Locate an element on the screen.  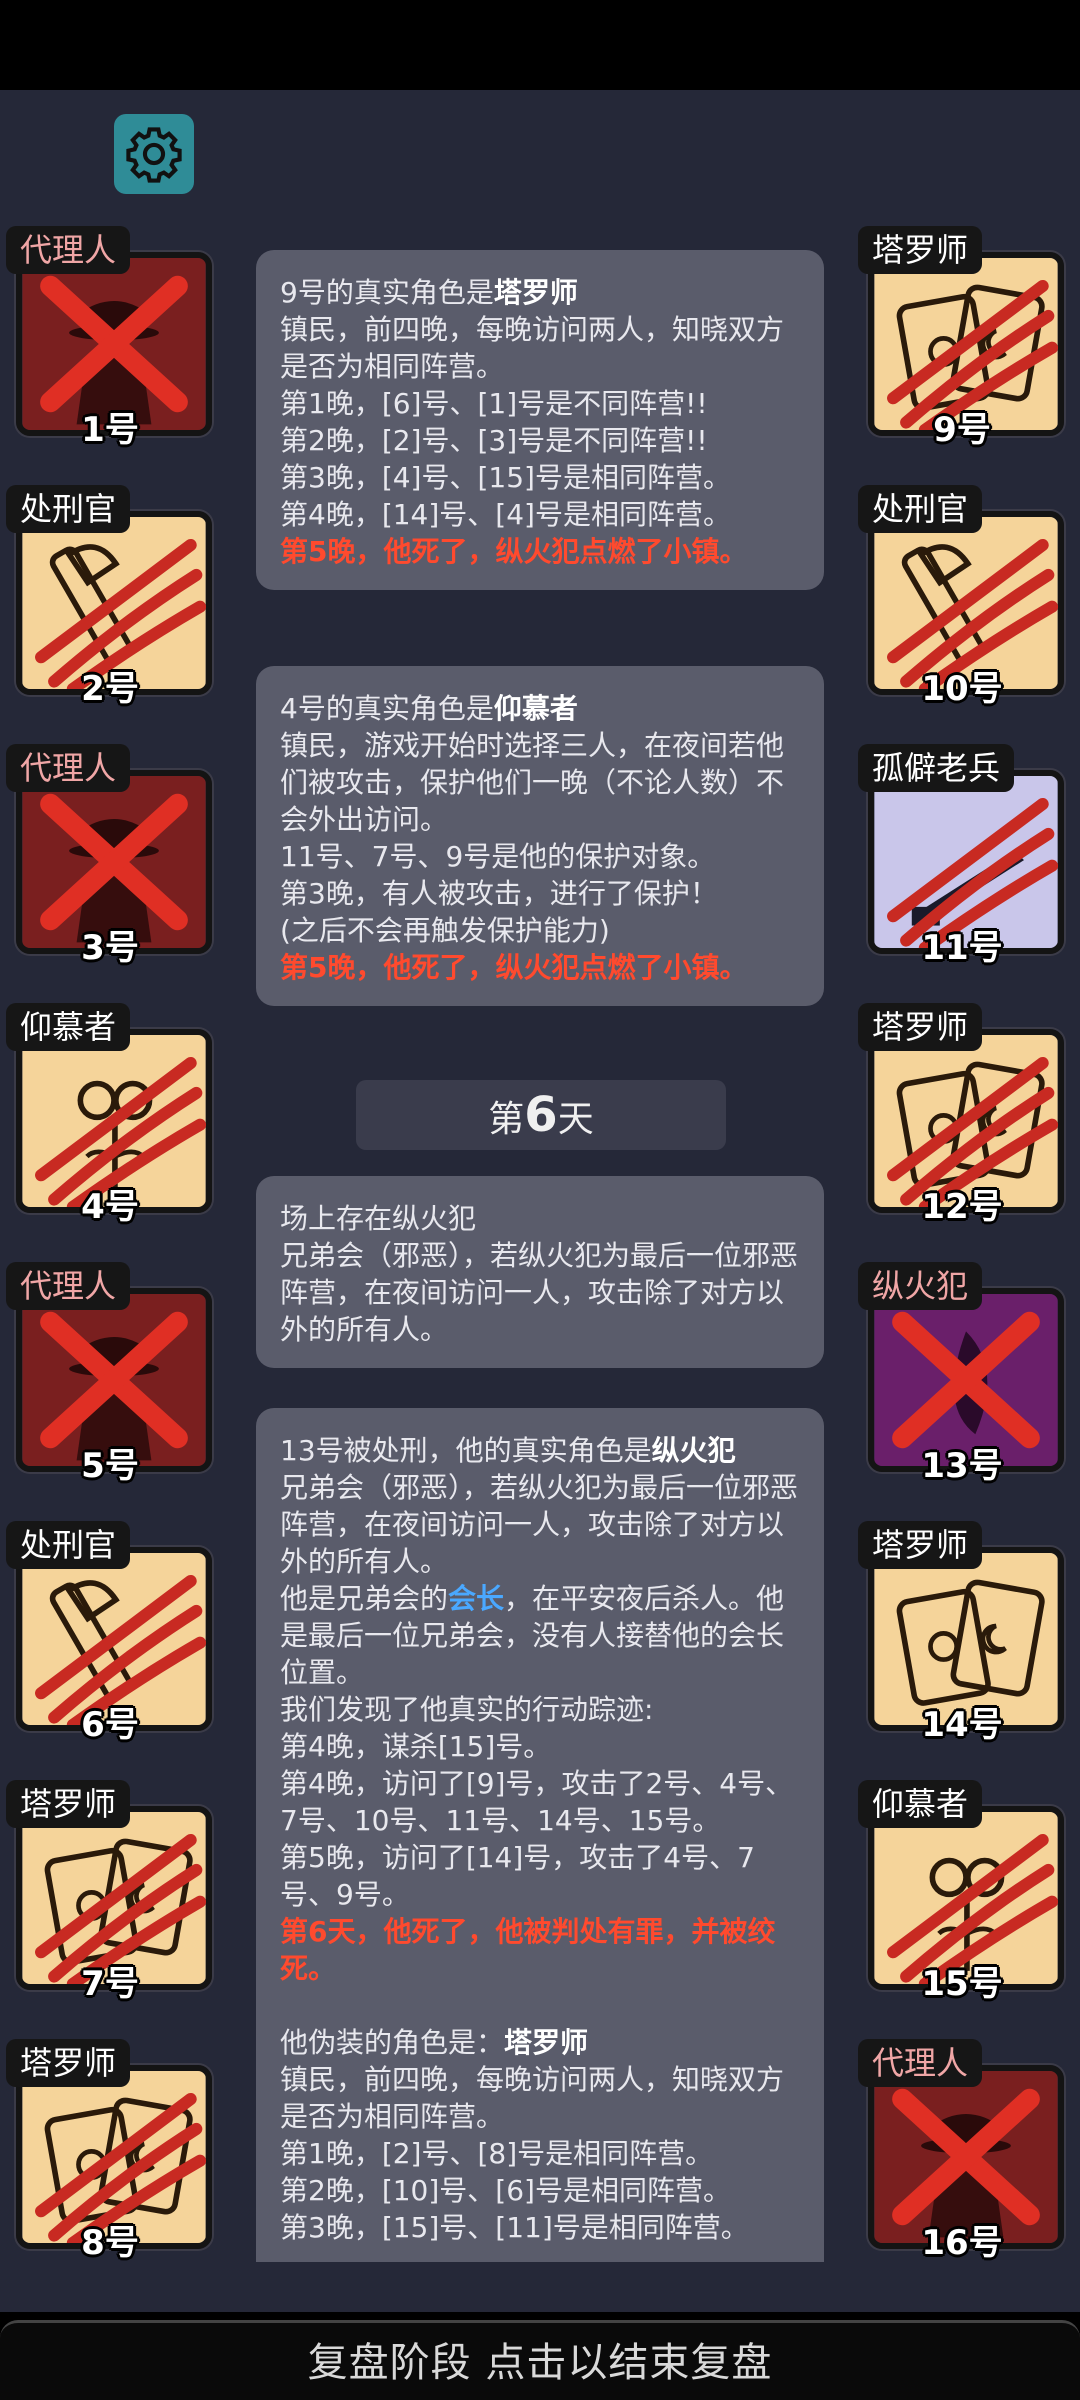
settings-button is located at coordinates (154, 154).